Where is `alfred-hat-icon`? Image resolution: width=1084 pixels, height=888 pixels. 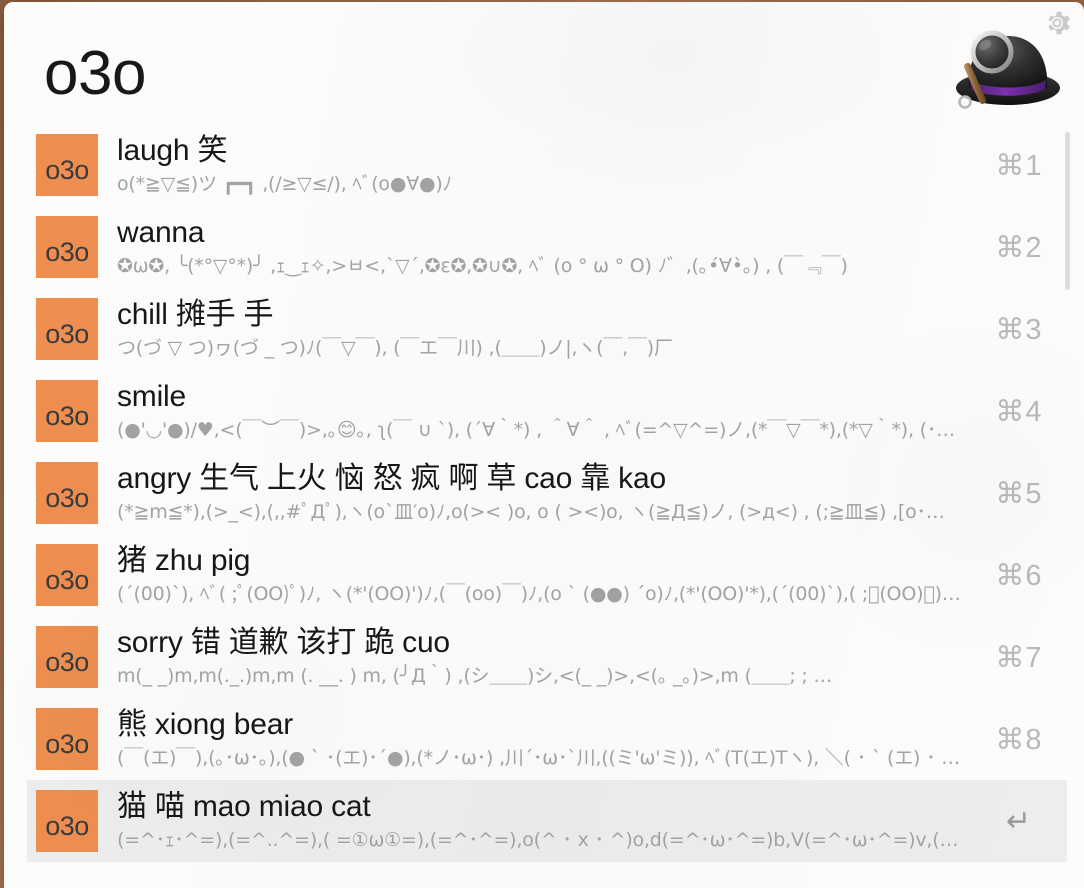 alfred-hat-icon is located at coordinates (1008, 69).